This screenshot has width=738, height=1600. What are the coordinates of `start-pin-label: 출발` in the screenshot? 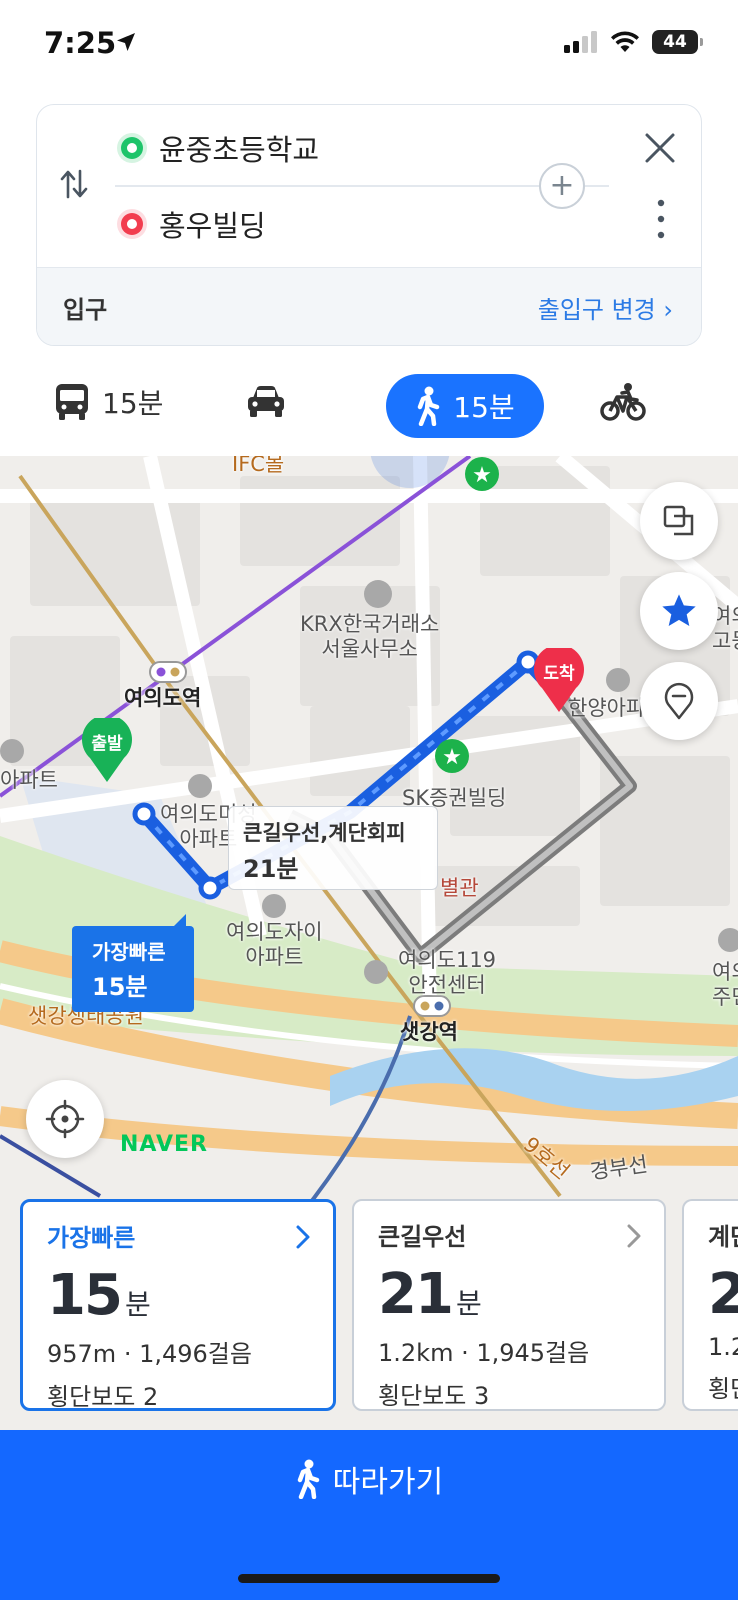 It's located at (107, 744).